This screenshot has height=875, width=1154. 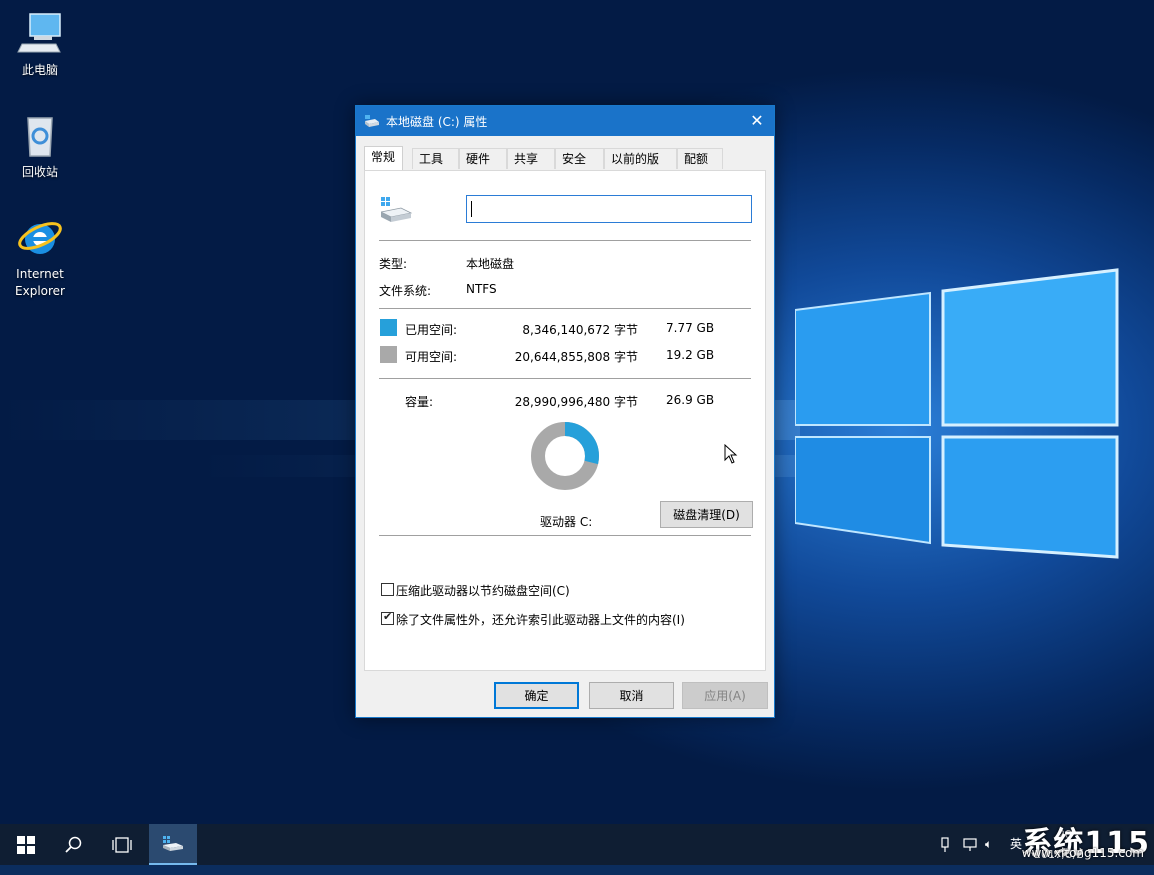 I want to click on free-space-label: 可用空间:, so click(x=431, y=357).